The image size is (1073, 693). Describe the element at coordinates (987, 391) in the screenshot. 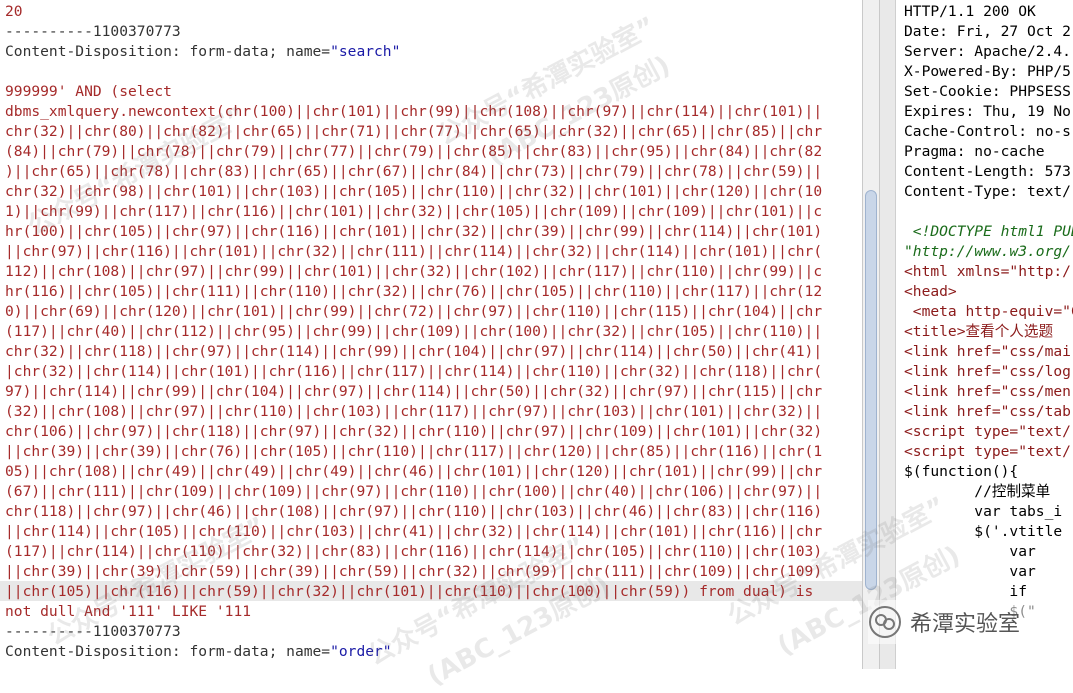

I see `response-line: <link href="css/men` at that location.